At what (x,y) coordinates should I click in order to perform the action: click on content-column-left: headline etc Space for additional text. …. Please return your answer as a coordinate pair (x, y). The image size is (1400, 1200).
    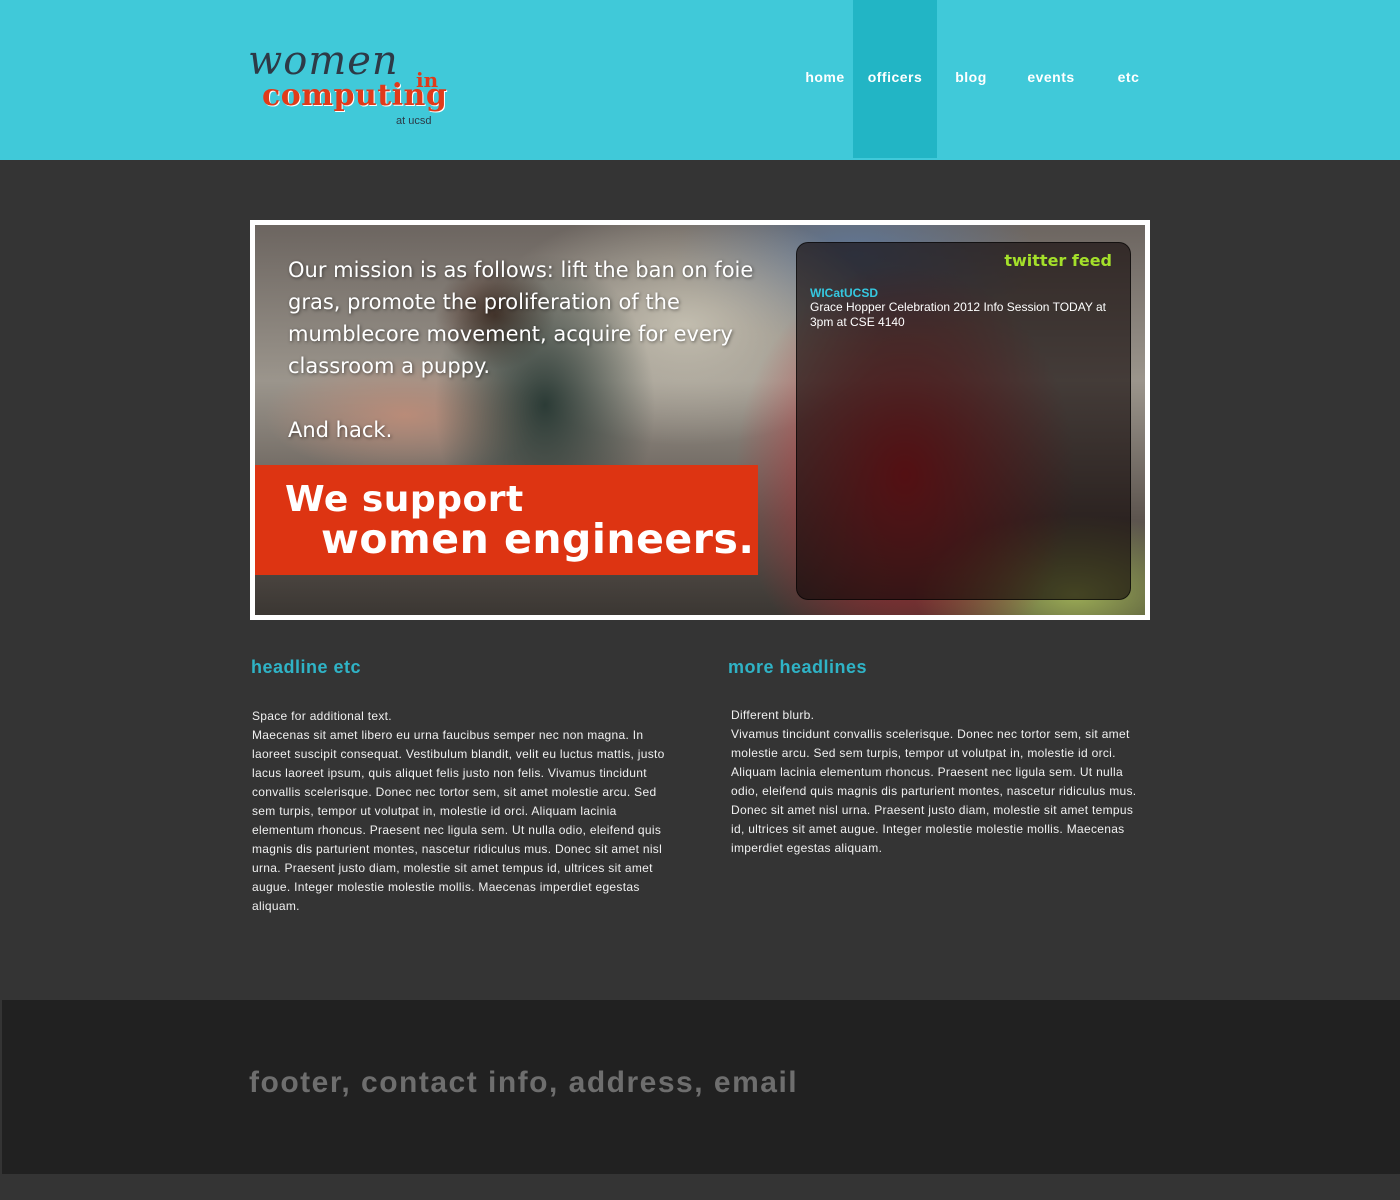
    Looking at the image, I should click on (461, 785).